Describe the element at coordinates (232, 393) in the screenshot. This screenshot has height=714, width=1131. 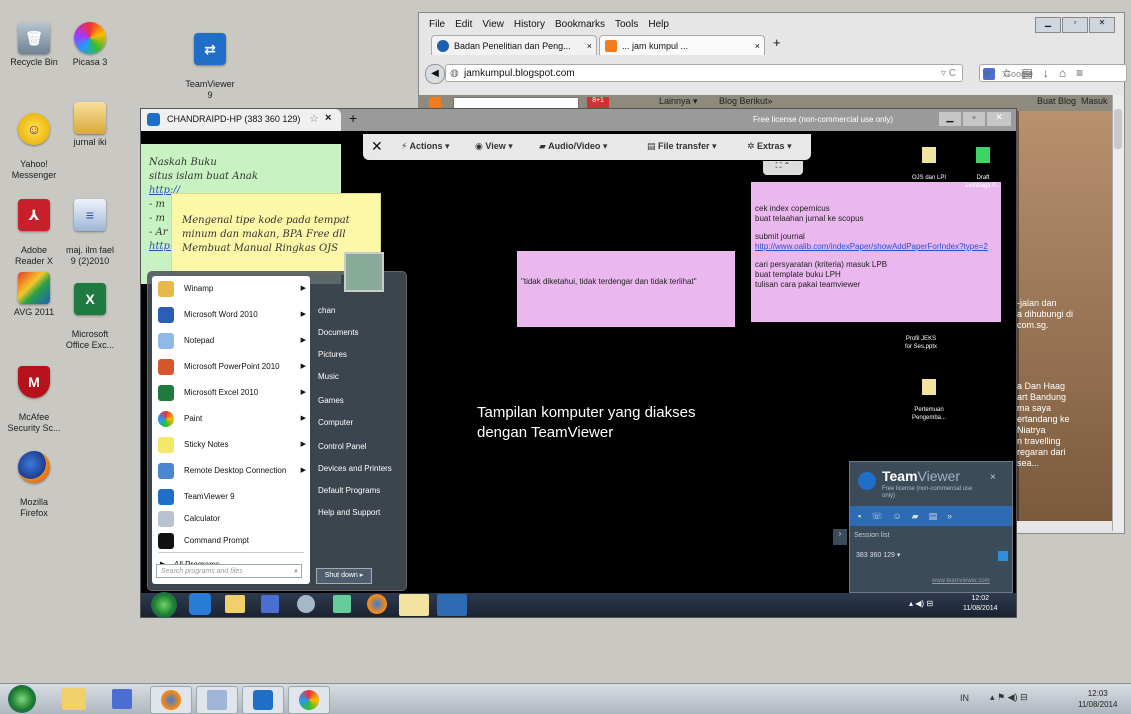
I see `program-excel: Microsoft Excel 2010 ▶` at that location.